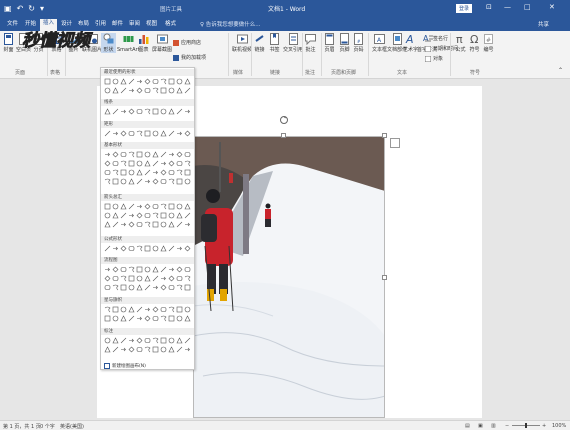 The width and height of the screenshot is (570, 430). Describe the element at coordinates (162, 43) in the screenshot. I see `screenshot-button: 屏幕截图` at that location.